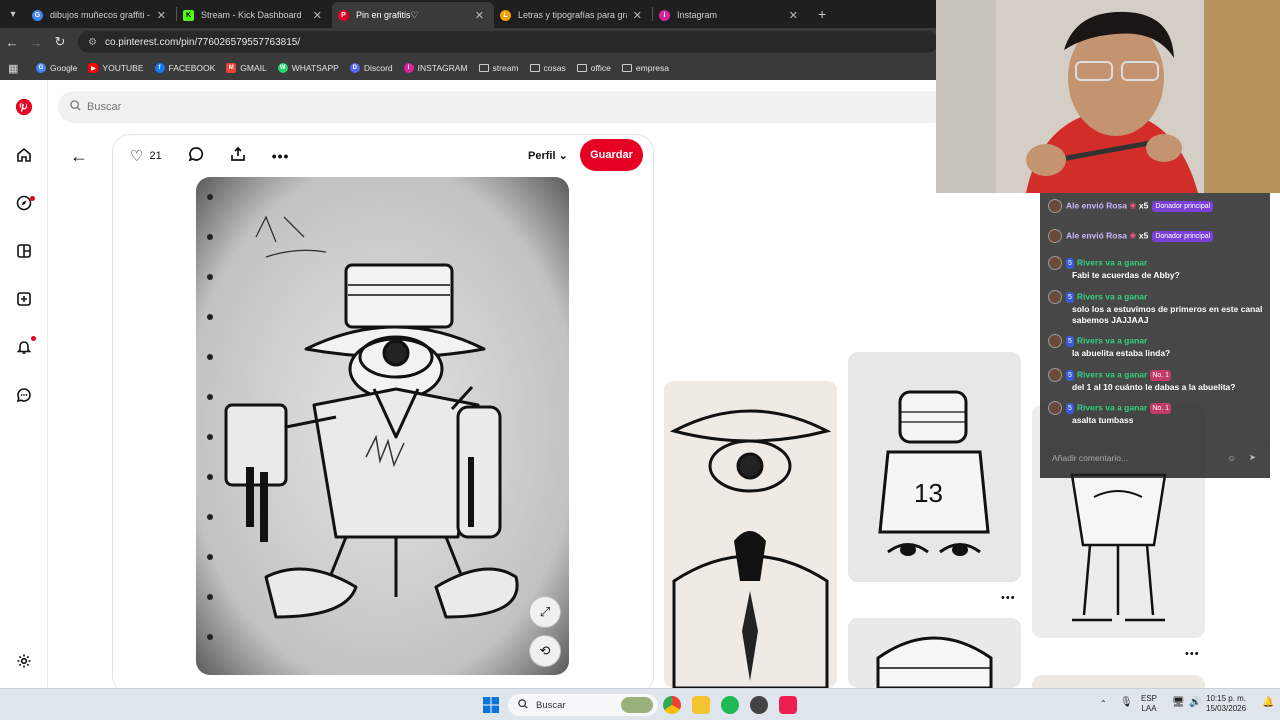  Describe the element at coordinates (701, 705) in the screenshot. I see `file-explorer-icon` at that location.